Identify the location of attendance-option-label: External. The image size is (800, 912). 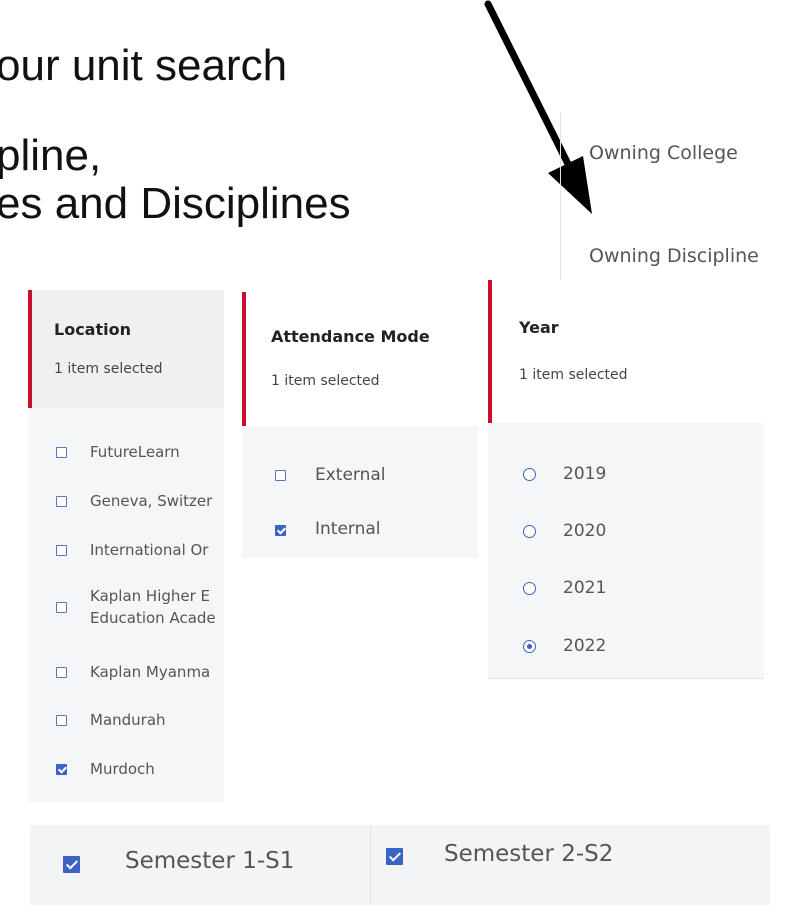
(350, 475).